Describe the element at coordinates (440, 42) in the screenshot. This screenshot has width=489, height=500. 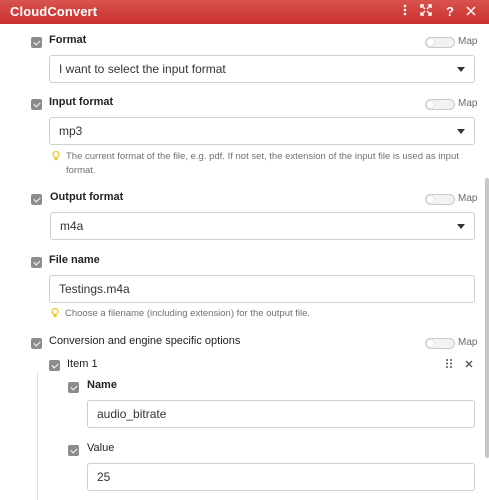
I see `format-map-toggle` at that location.